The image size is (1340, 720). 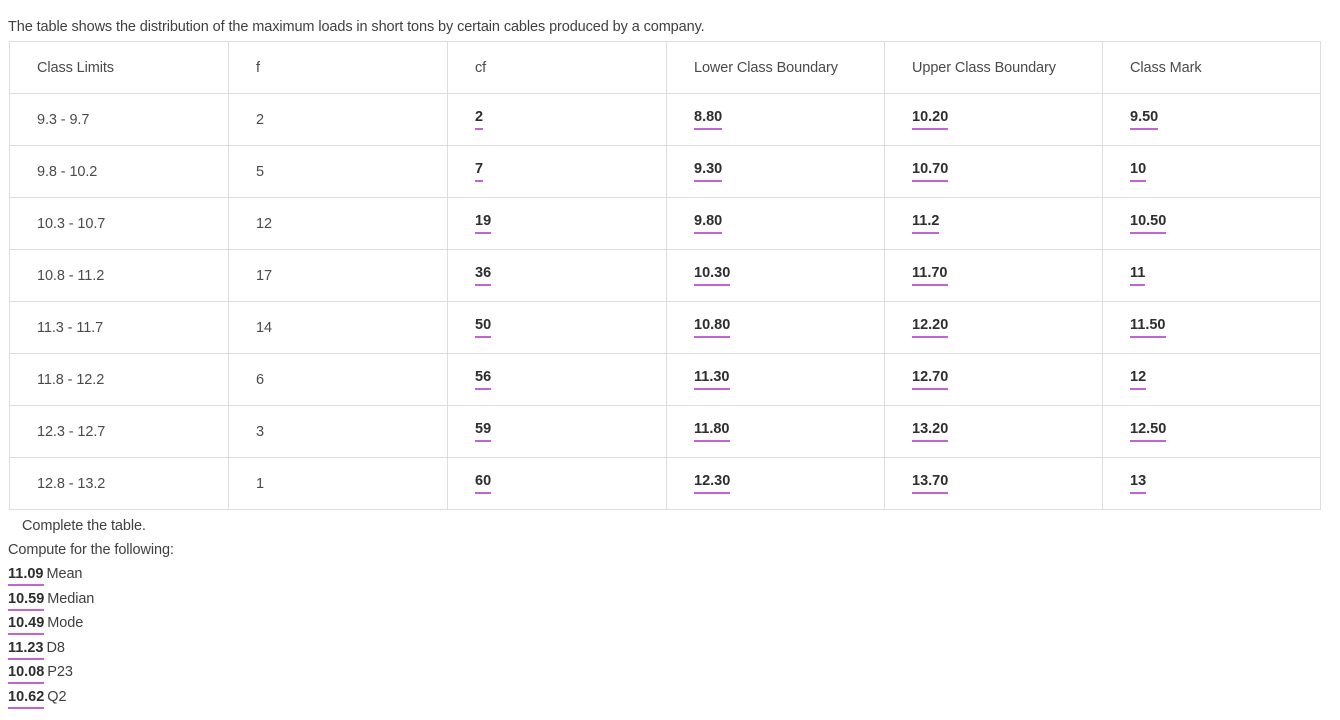 I want to click on stat-value: 11.09, so click(x=26, y=576).